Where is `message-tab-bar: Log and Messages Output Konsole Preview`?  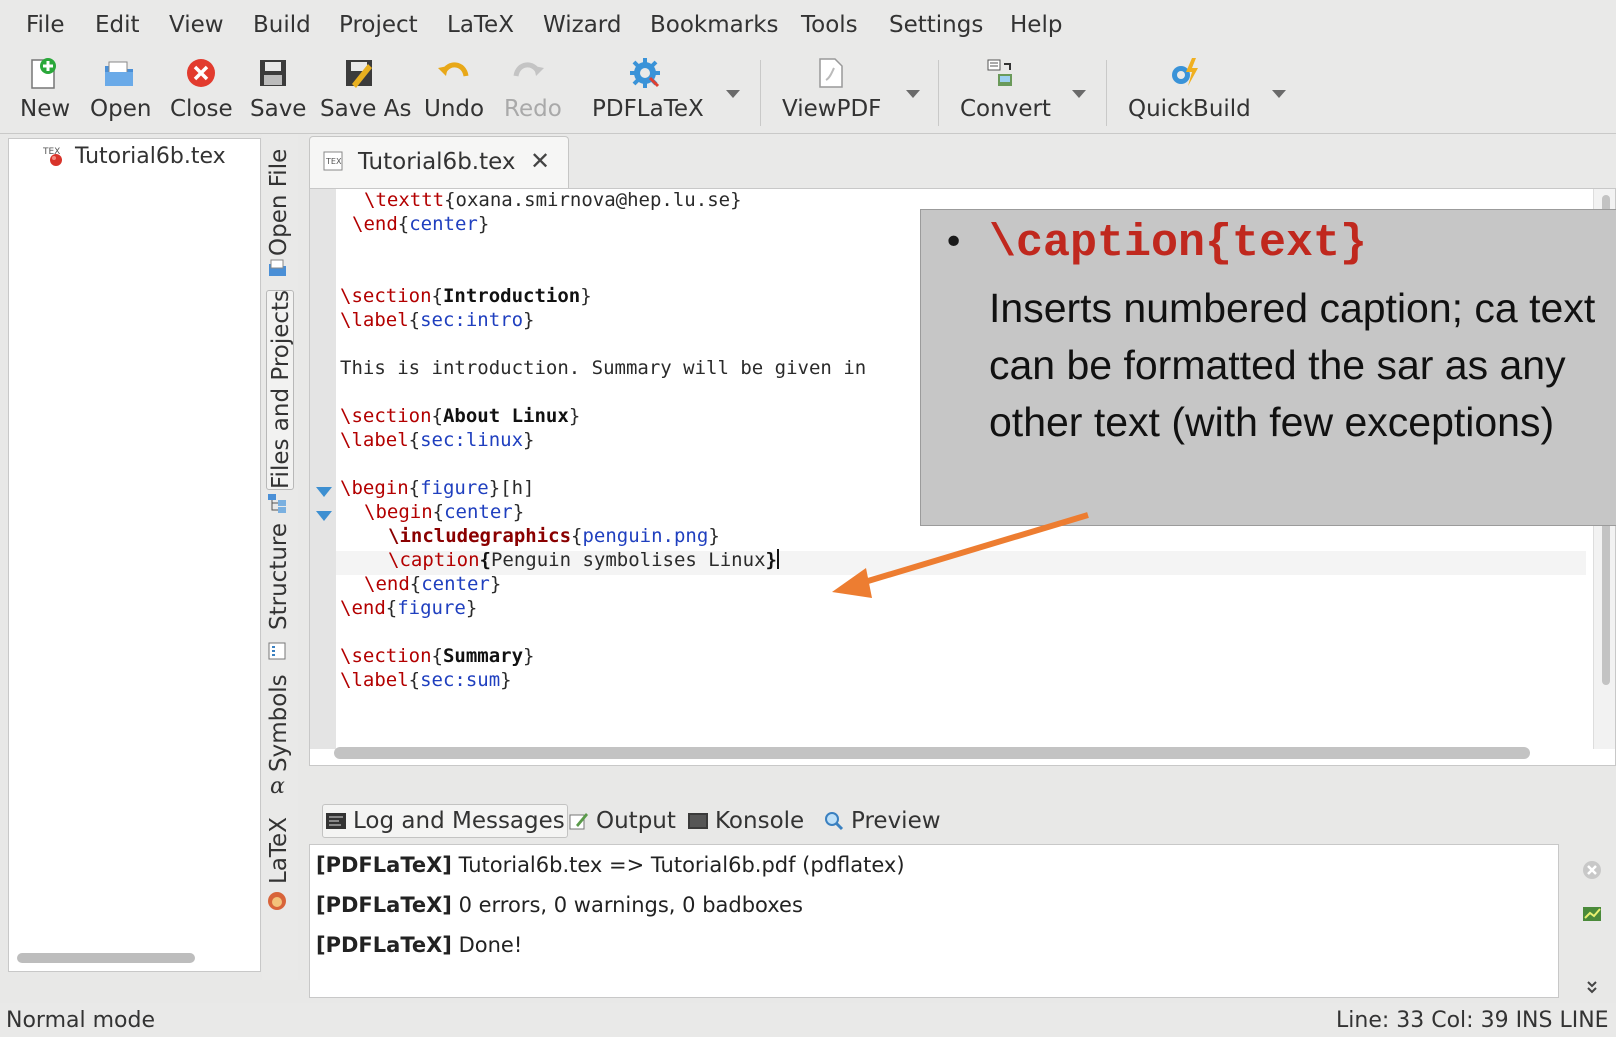 message-tab-bar: Log and Messages Output Konsole Preview is located at coordinates (962, 821).